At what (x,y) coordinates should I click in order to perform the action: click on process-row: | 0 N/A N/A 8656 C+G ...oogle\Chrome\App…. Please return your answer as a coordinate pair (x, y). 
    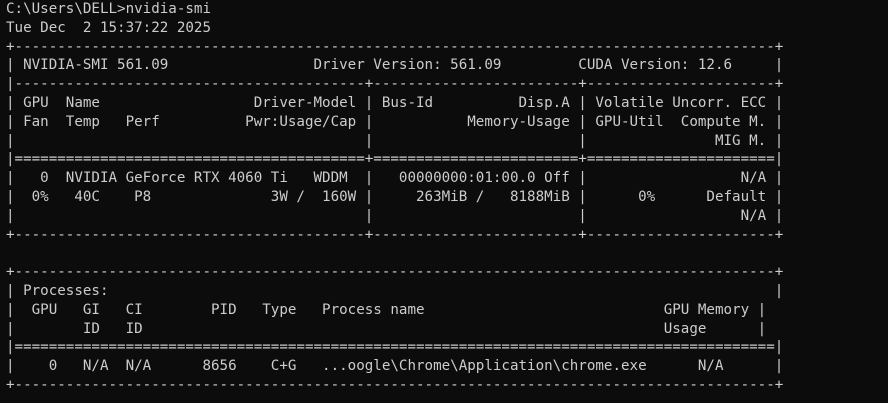
    Looking at the image, I should click on (395, 366).